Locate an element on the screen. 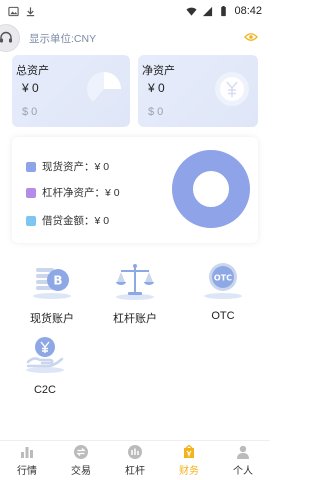  yen-hand-icon is located at coordinates (45, 355).